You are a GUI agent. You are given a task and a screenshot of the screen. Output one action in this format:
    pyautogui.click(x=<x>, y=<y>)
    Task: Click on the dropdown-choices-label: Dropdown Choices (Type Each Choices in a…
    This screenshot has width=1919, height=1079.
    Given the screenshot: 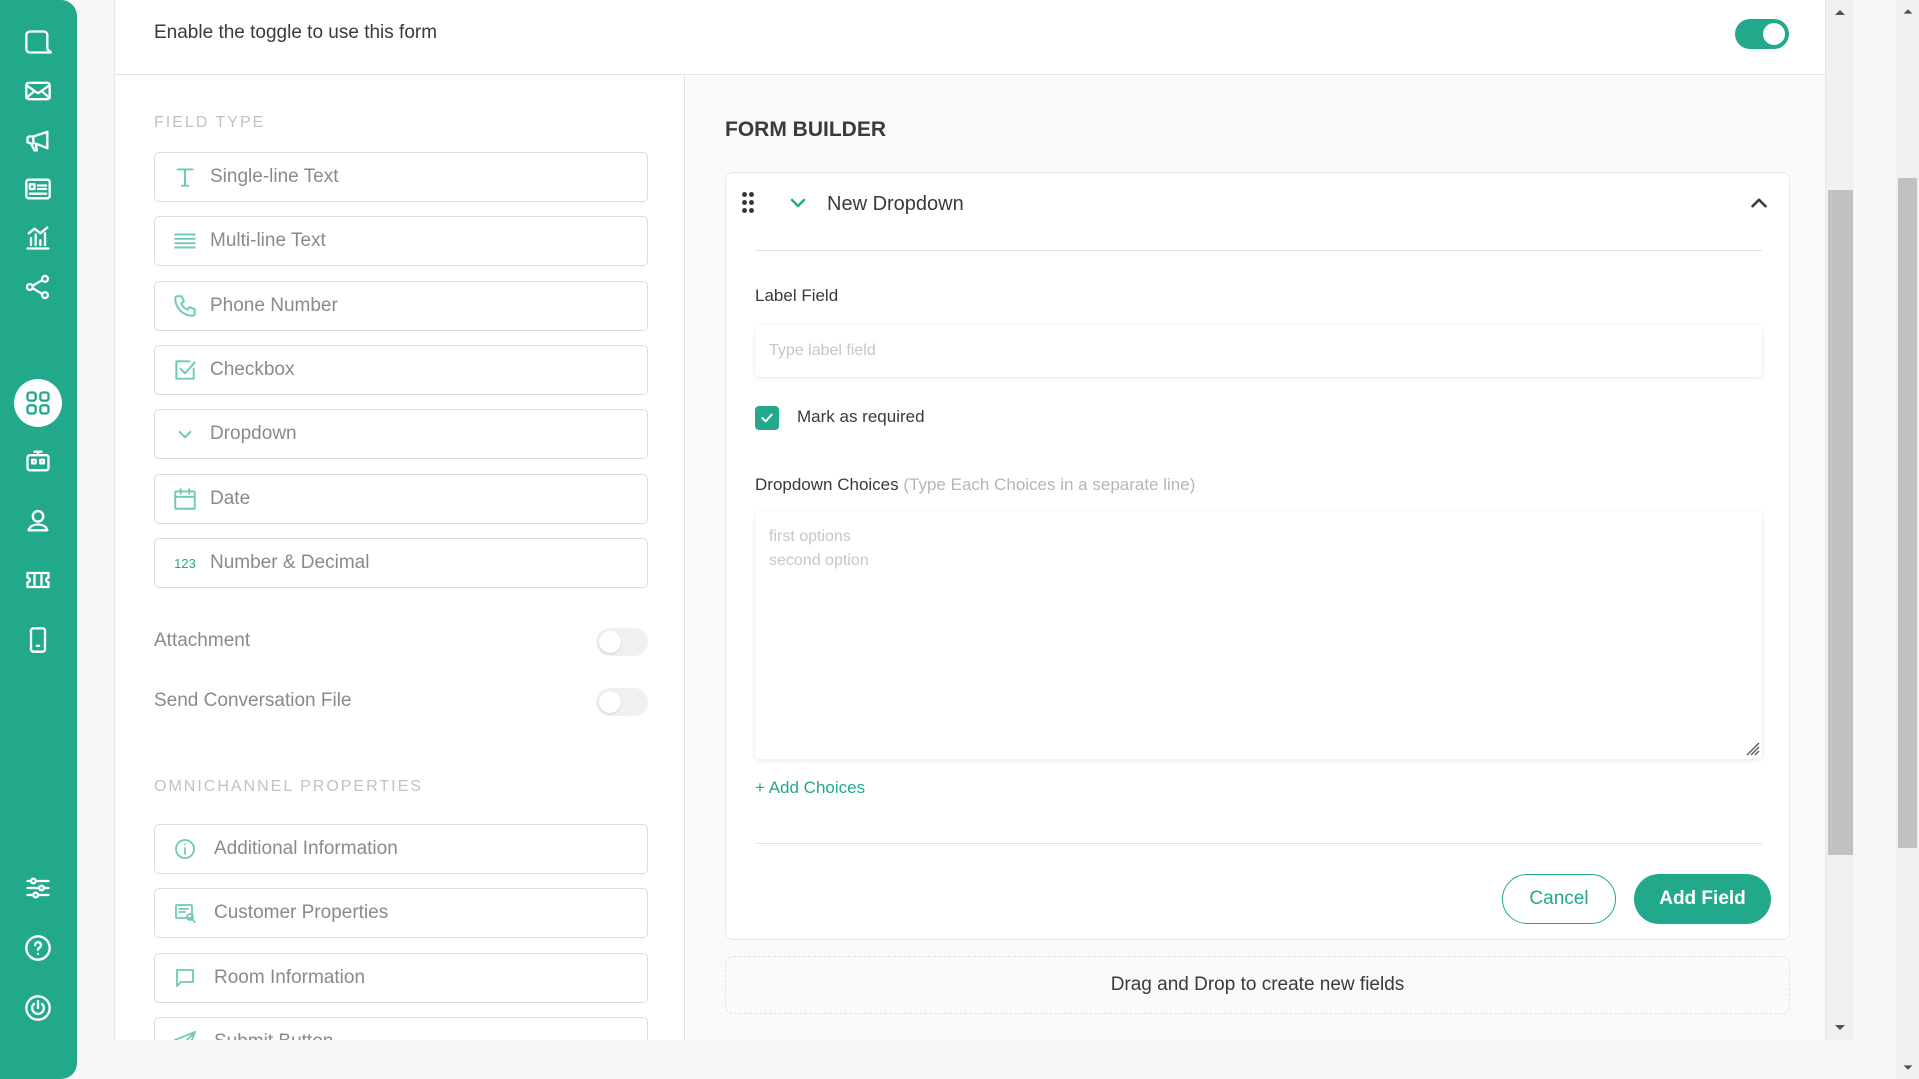 What is the action you would take?
    pyautogui.click(x=975, y=485)
    